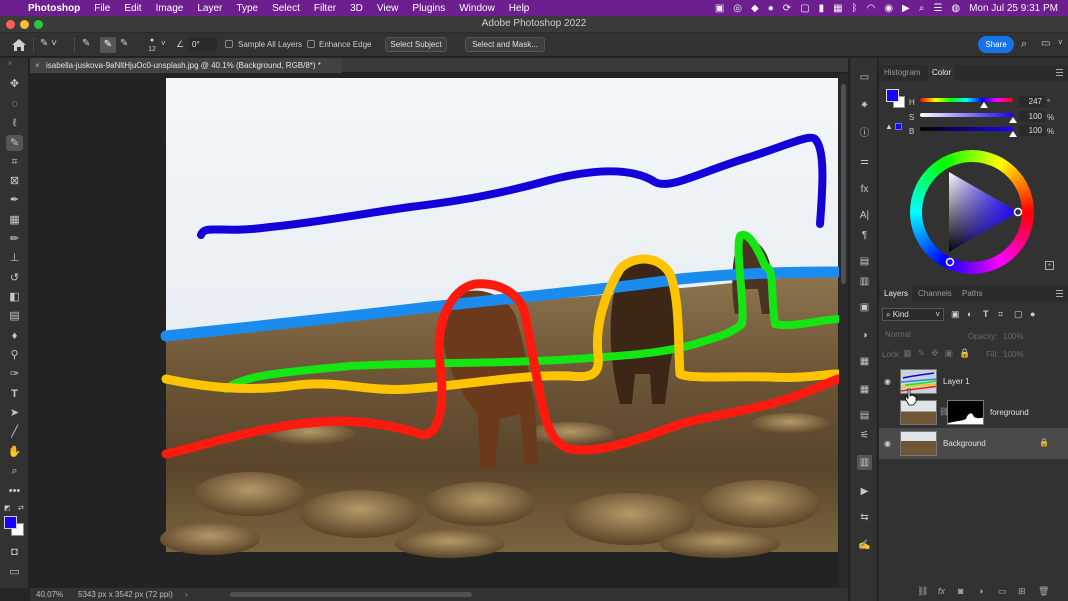 Image resolution: width=1068 pixels, height=601 pixels. What do you see at coordinates (787, 8) in the screenshot?
I see `sync-icon: ⟳` at bounding box center [787, 8].